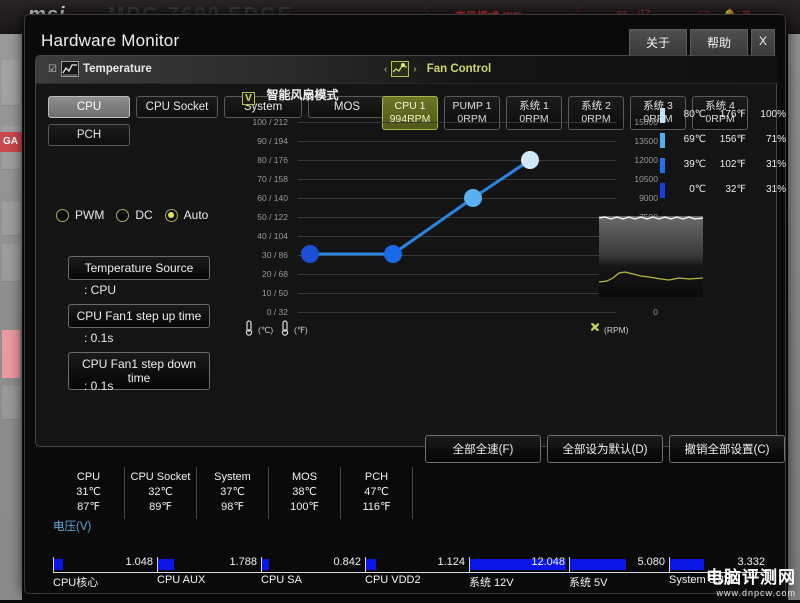  What do you see at coordinates (304, 507) in the screenshot?
I see `temp-readout-mos-f: 100℉` at bounding box center [304, 507].